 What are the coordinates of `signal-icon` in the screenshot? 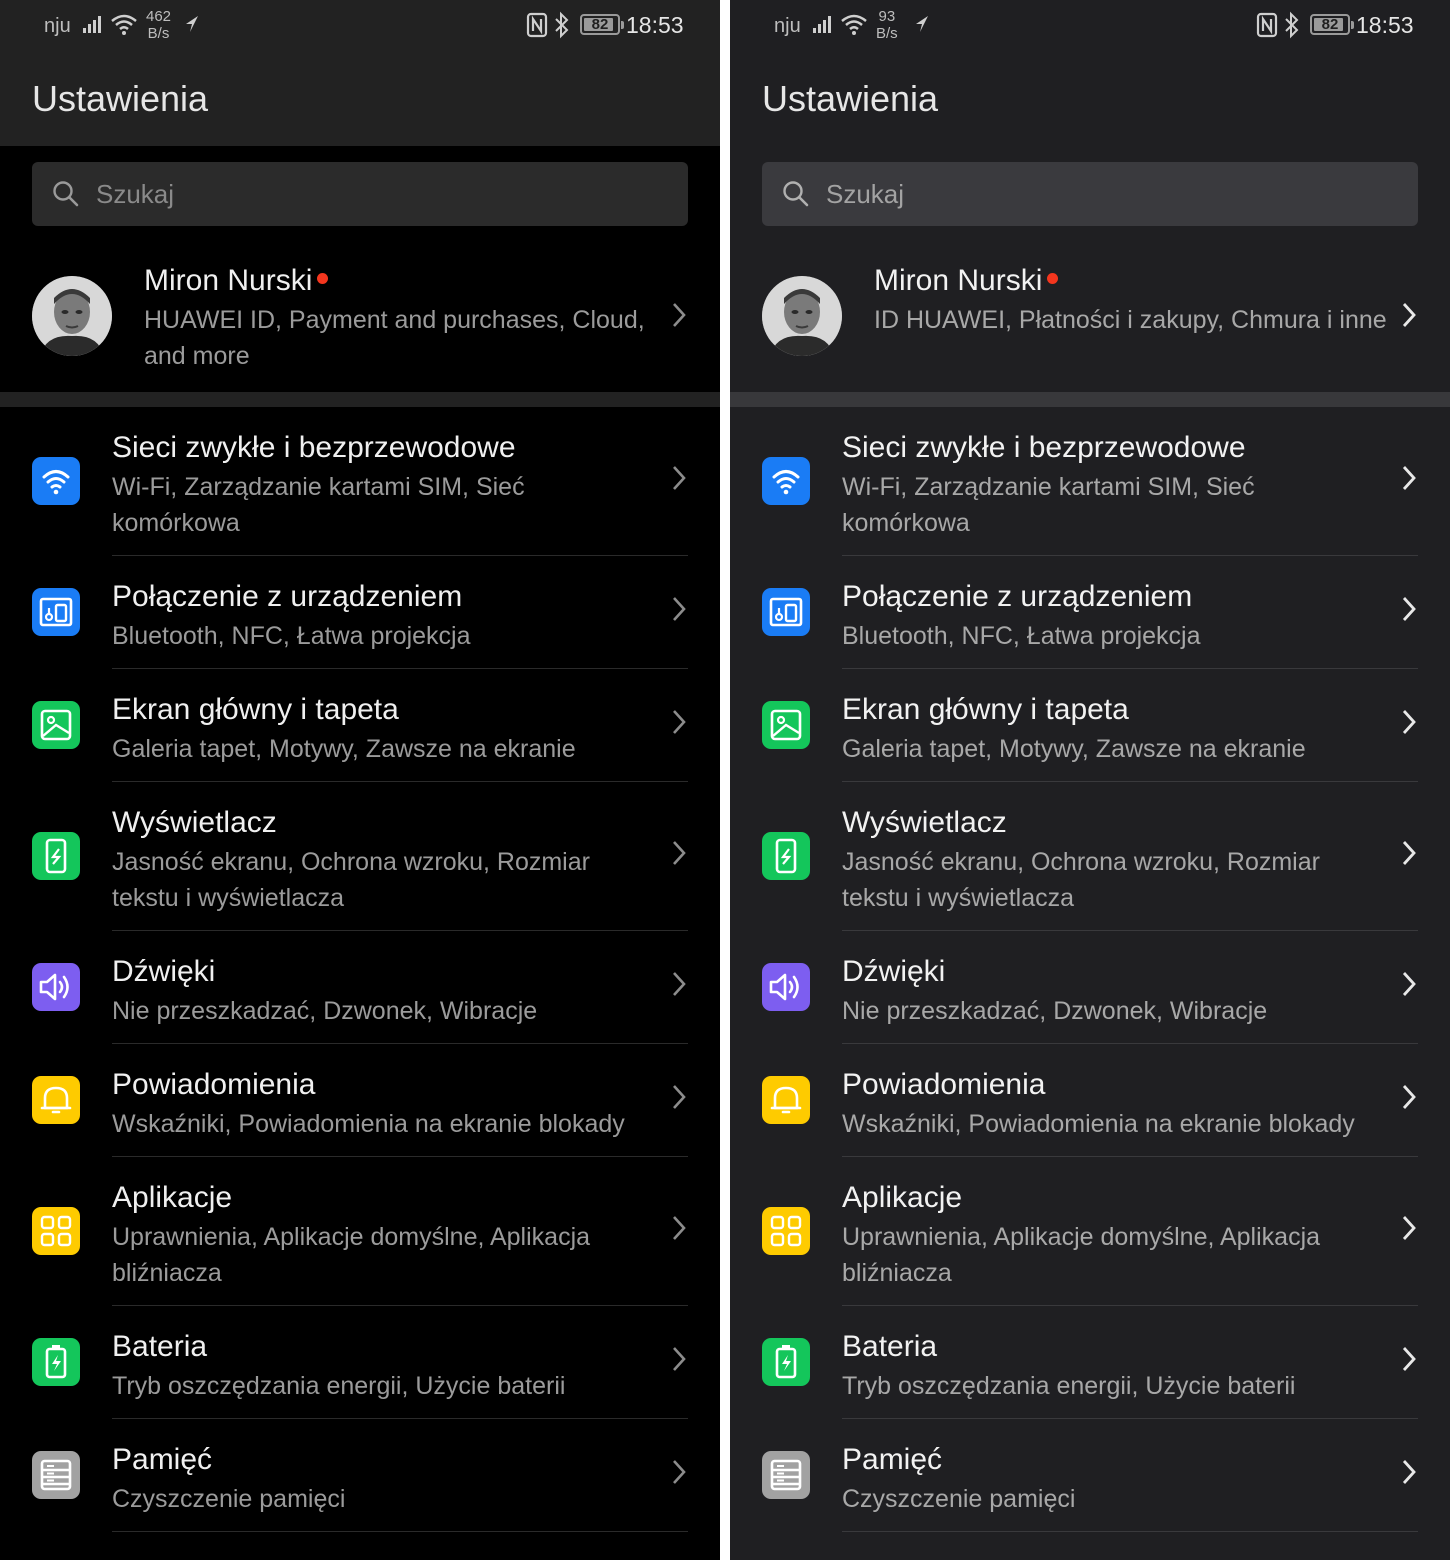 It's located at (93, 27).